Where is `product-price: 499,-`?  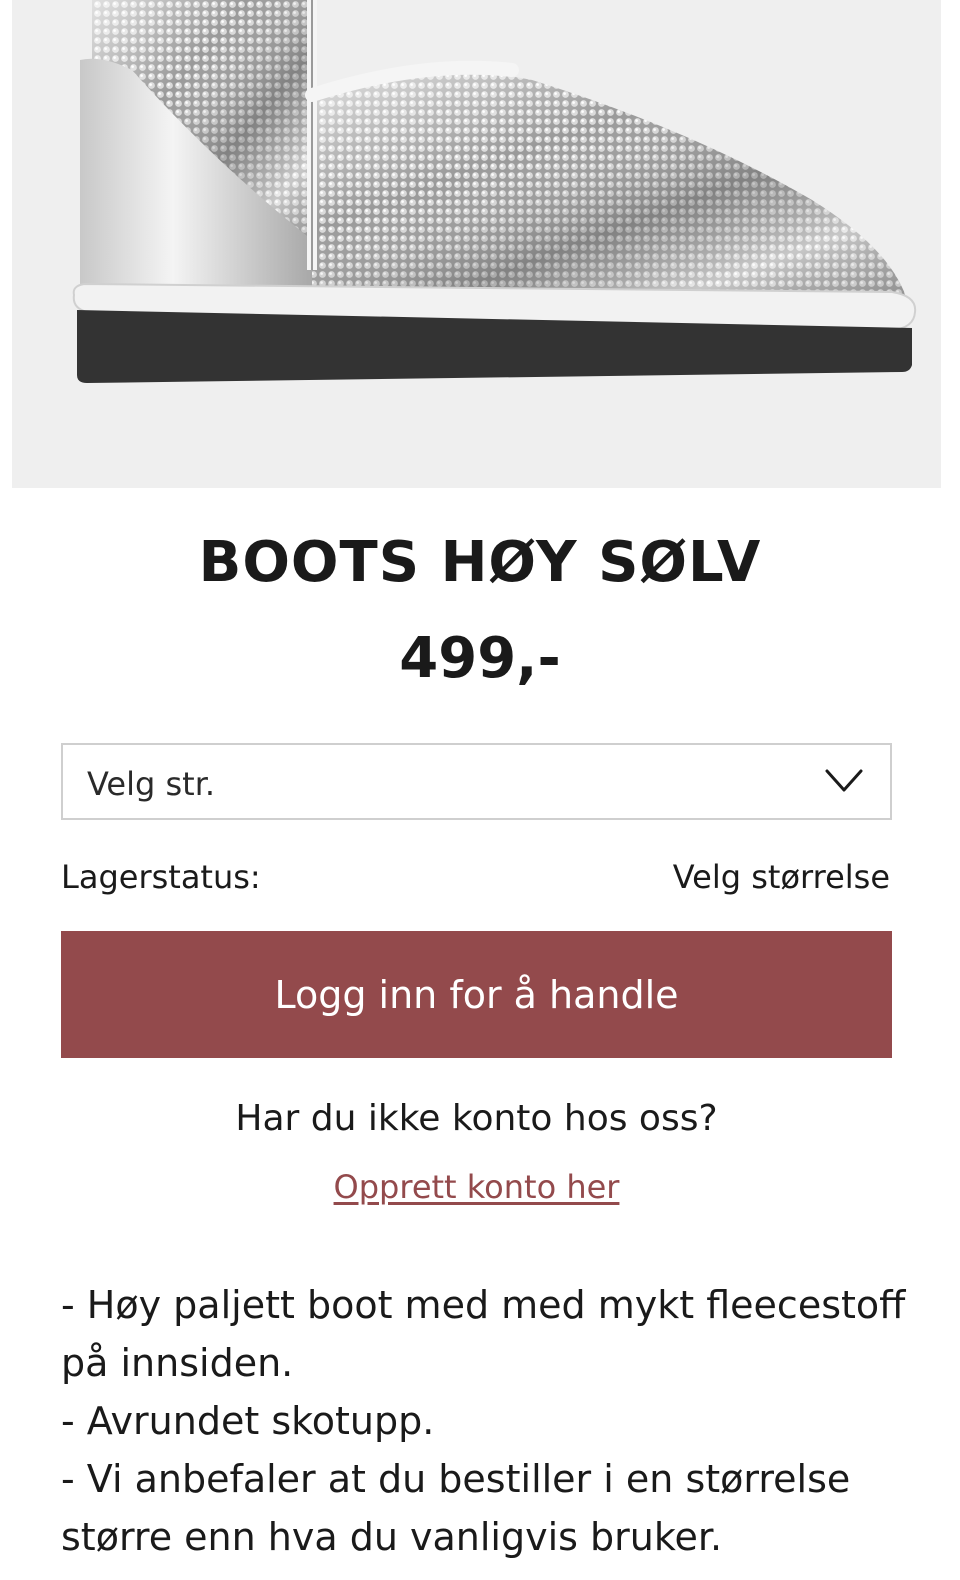 product-price: 499,- is located at coordinates (480, 658).